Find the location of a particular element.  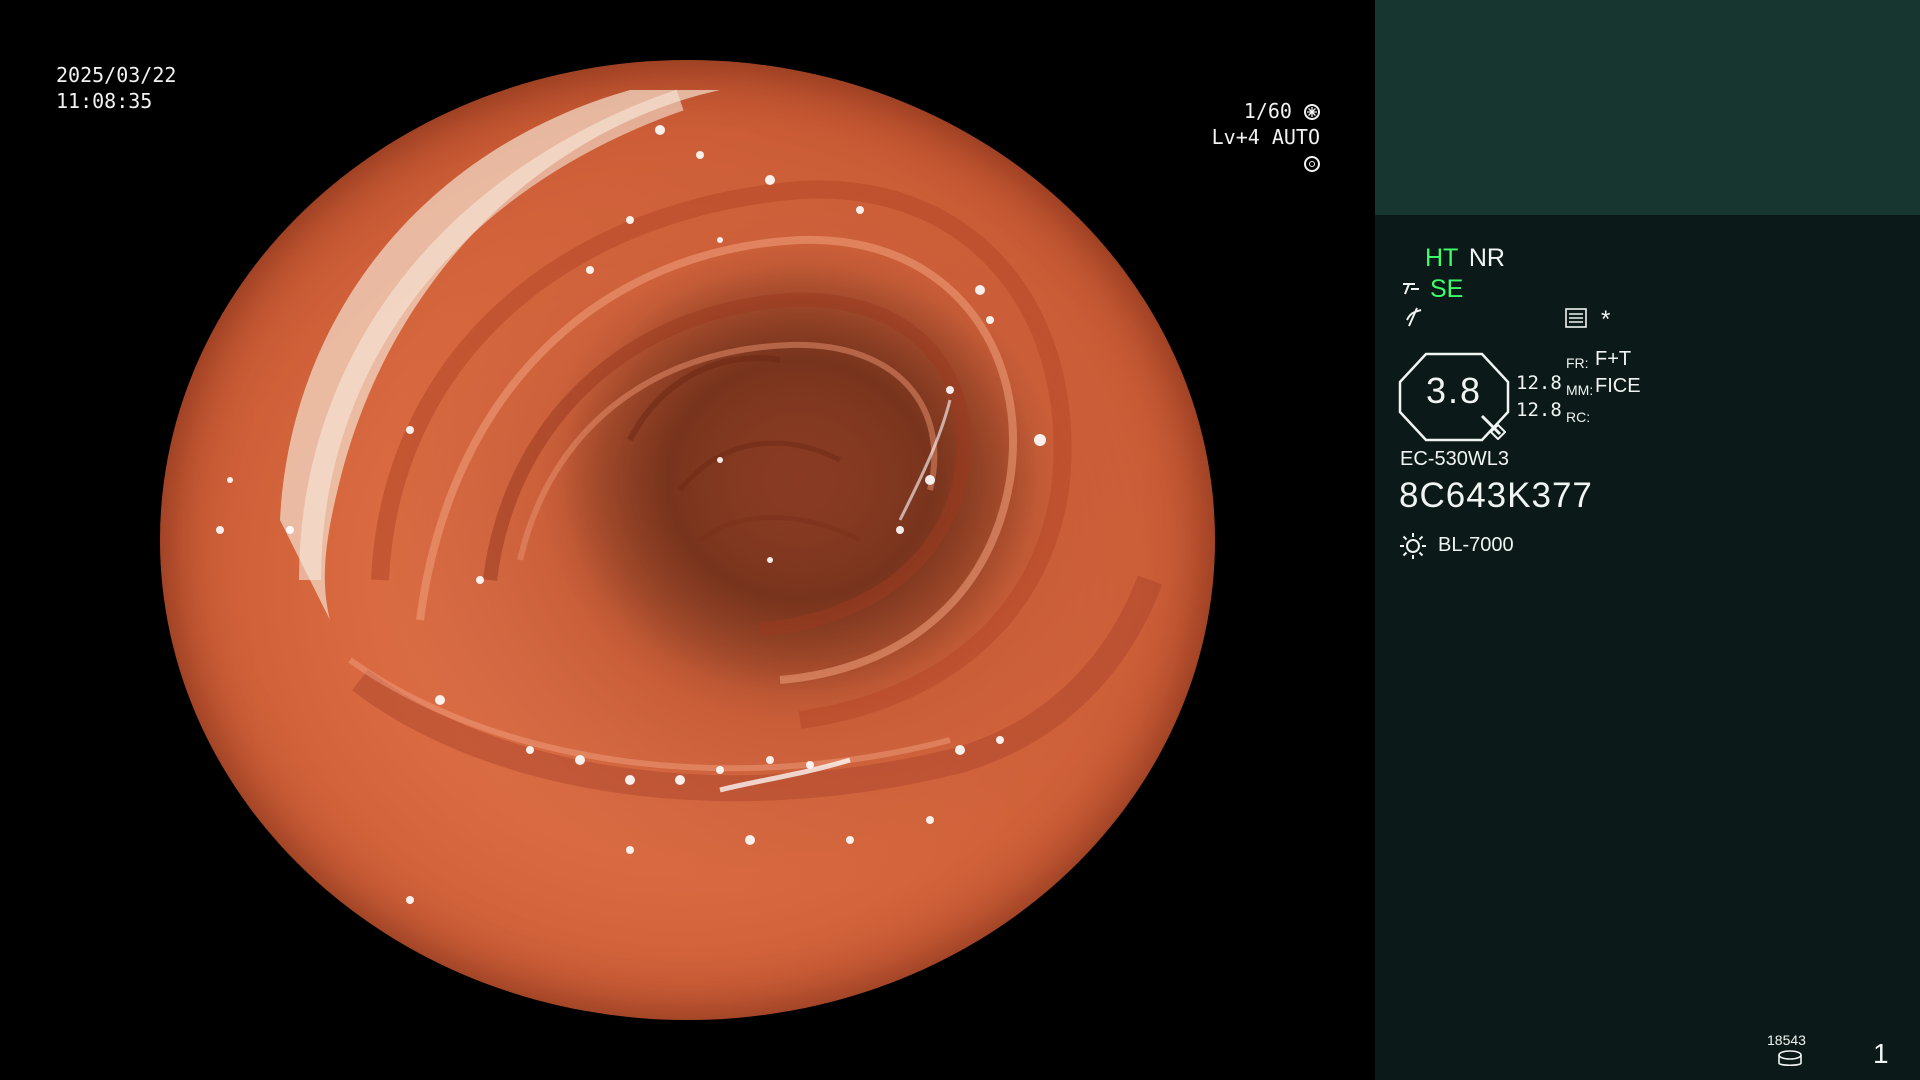

page-number: 1 is located at coordinates (1881, 1053).